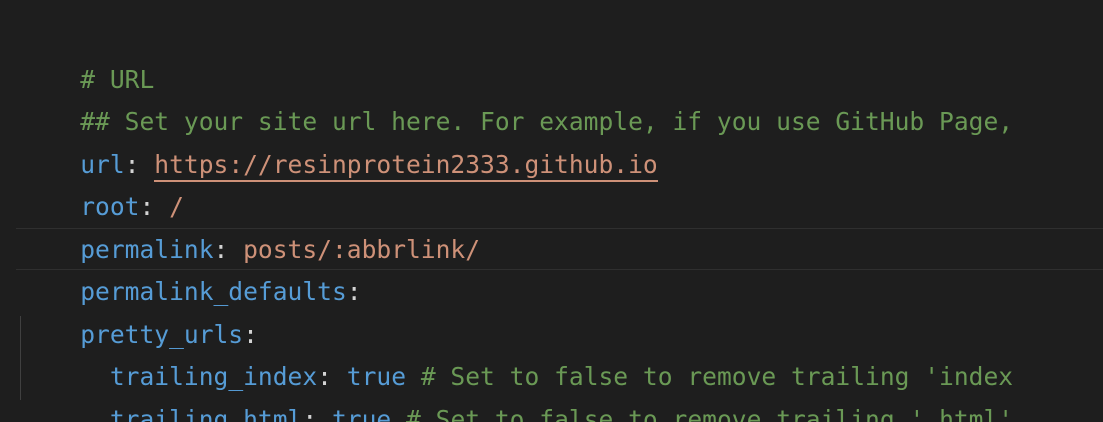  I want to click on code-line-7: pretty_urls:, so click(139, 310).